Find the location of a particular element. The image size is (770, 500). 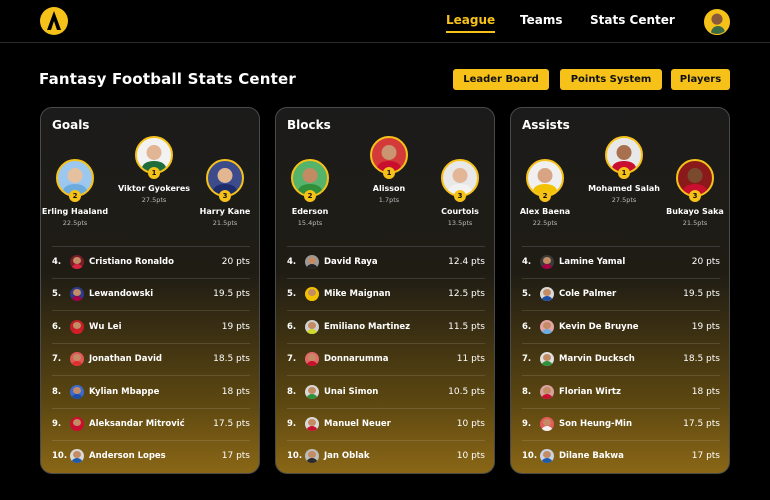

player-points: 10 pts is located at coordinates (470, 424).